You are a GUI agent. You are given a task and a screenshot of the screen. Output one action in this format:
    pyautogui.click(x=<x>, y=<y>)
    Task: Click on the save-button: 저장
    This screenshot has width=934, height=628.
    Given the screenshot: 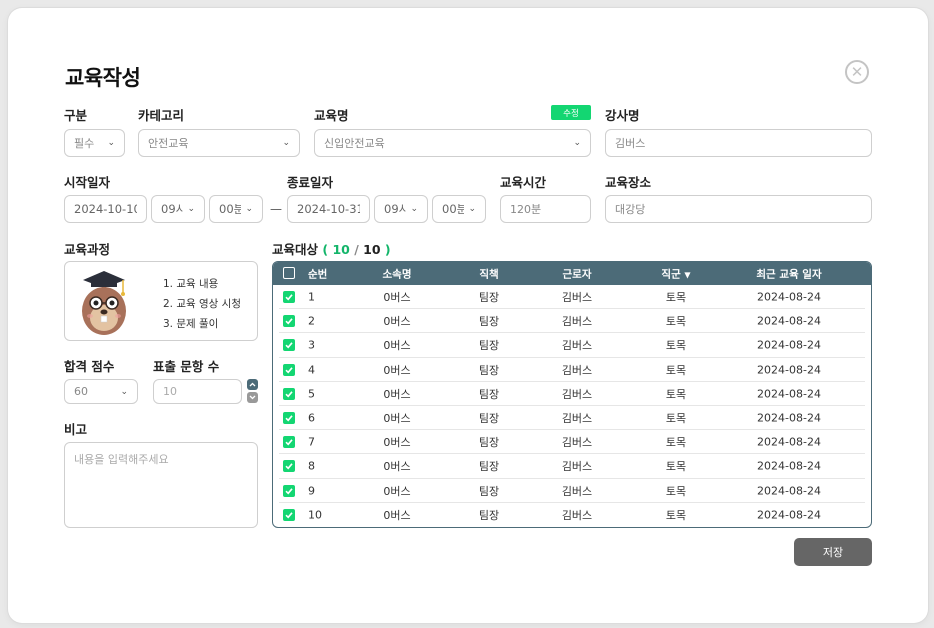 What is the action you would take?
    pyautogui.click(x=833, y=552)
    